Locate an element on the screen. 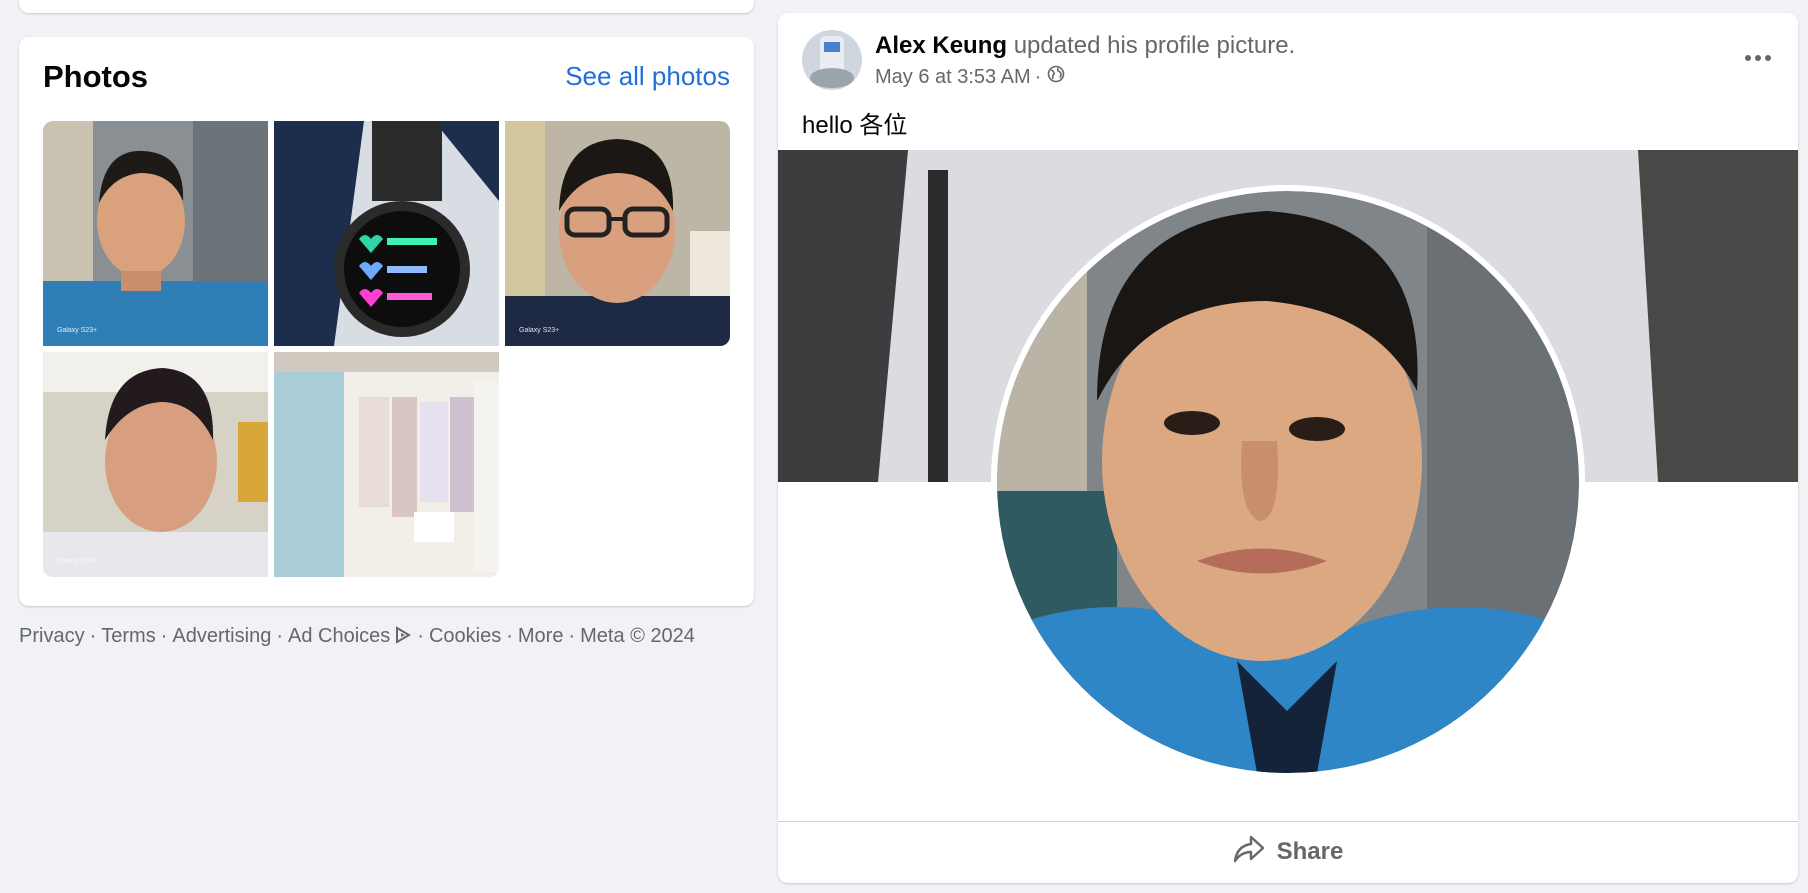 The width and height of the screenshot is (1808, 893). footer-link-advertising: Advertising is located at coordinates (221, 636).